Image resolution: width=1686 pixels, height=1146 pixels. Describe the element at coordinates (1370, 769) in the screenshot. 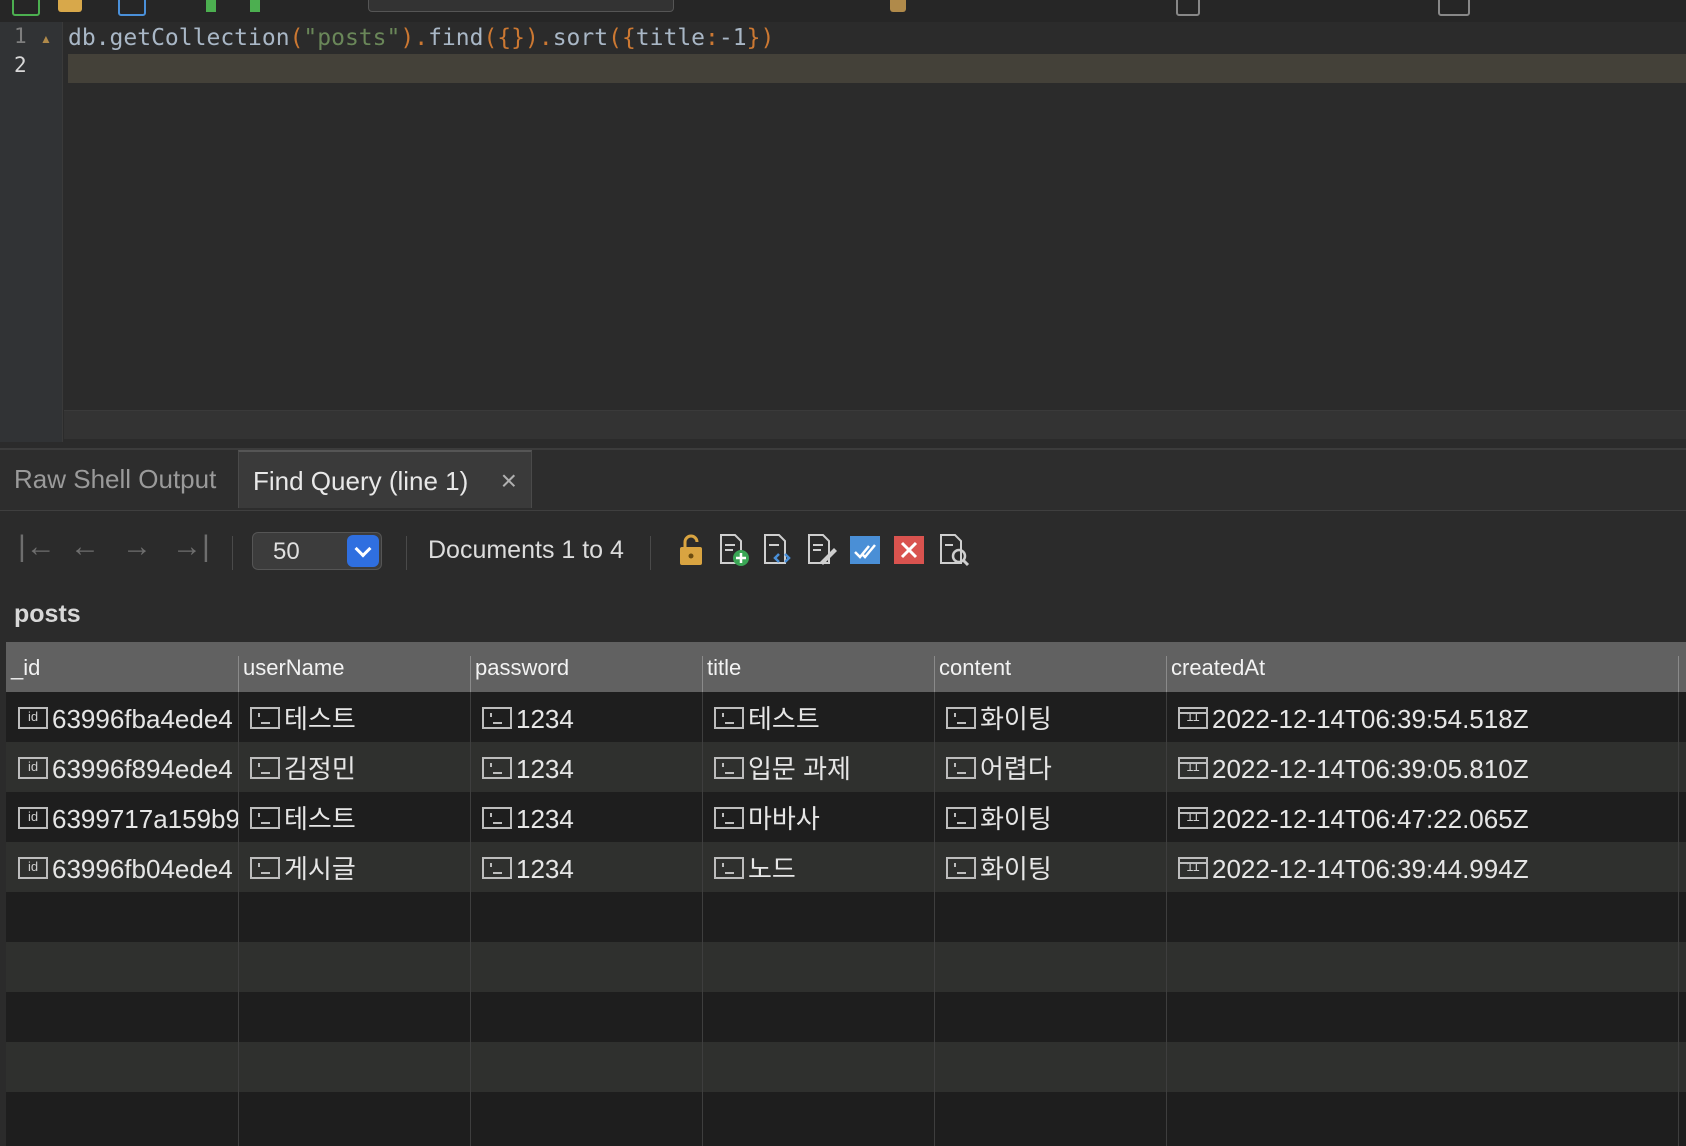

I see `cell-value: 2022-12-14T06:39:05.810Z` at that location.